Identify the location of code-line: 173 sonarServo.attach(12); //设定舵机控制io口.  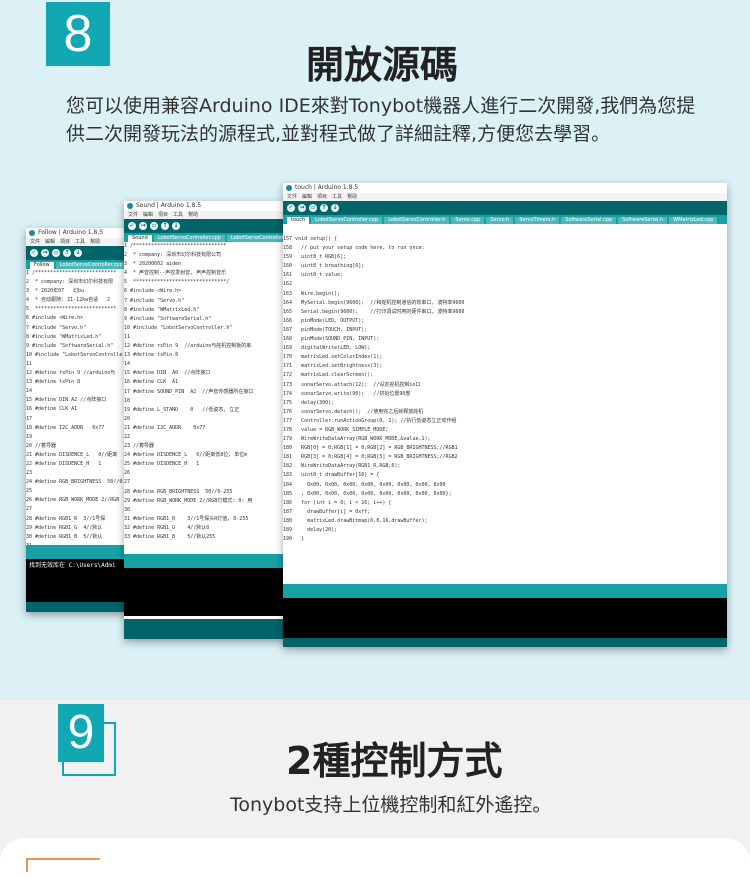
(352, 384).